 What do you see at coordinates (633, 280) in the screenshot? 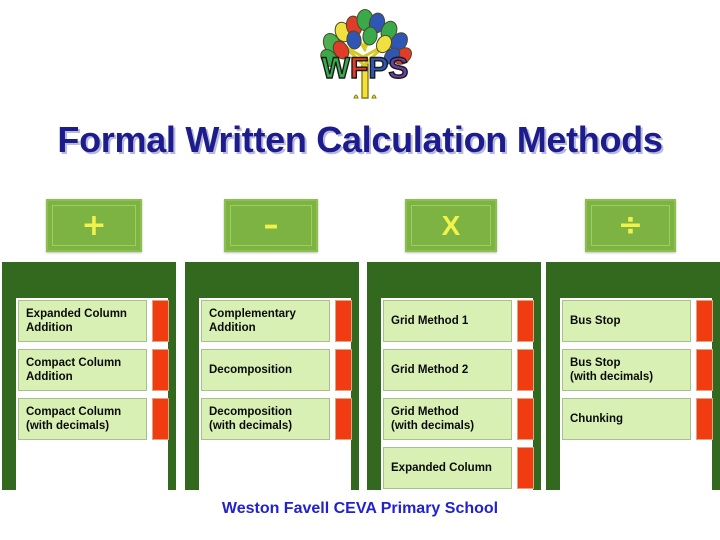
I see `column-division-header` at bounding box center [633, 280].